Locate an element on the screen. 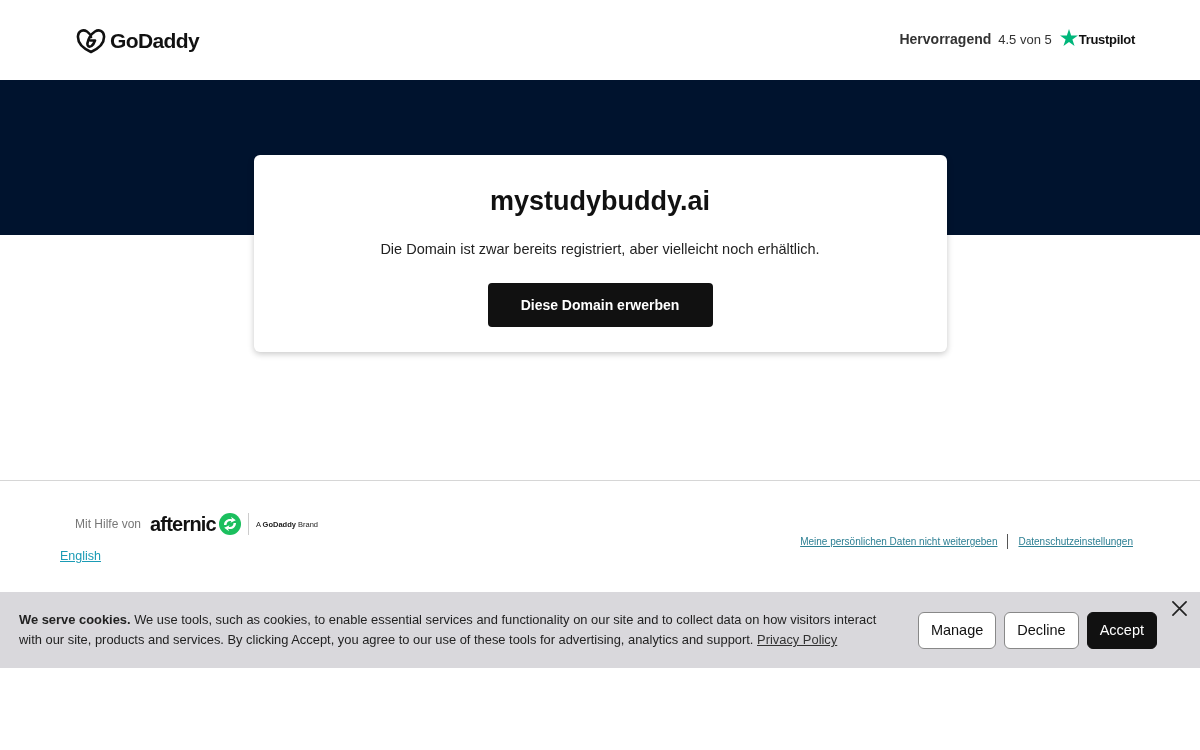 This screenshot has width=1200, height=750. footer-link: Meine persönlichen Daten nicht weitergeben is located at coordinates (899, 541).